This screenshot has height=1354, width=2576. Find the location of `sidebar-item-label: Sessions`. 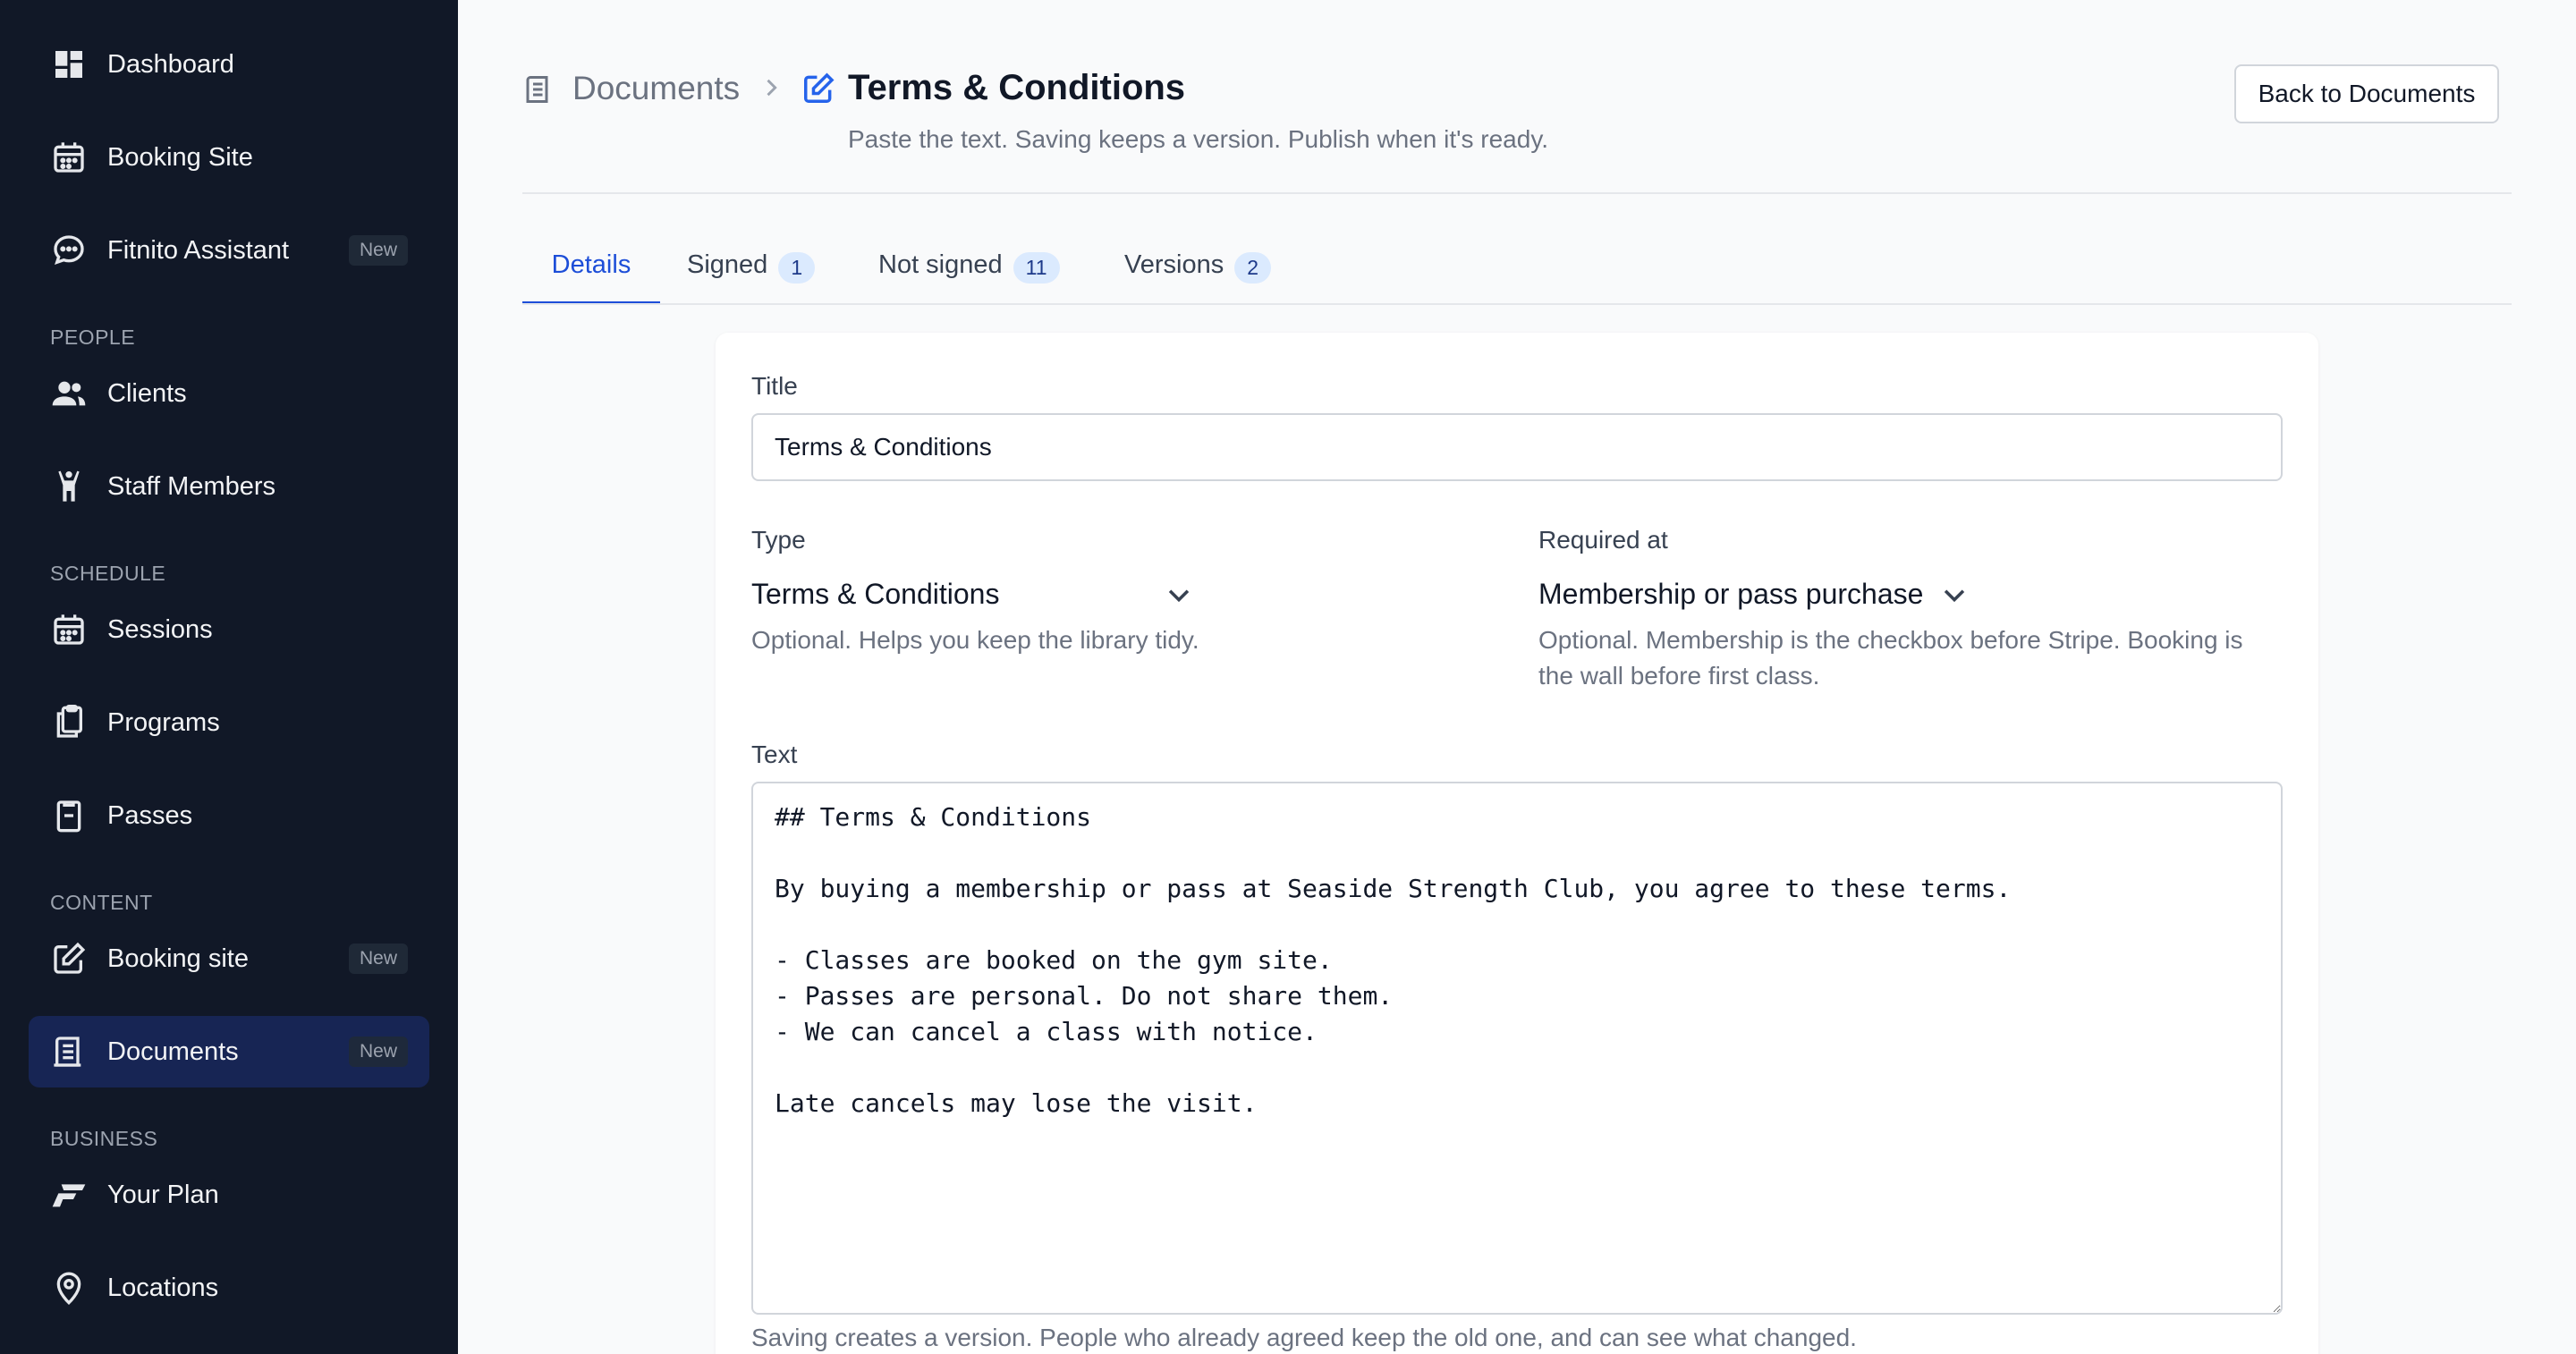

sidebar-item-label: Sessions is located at coordinates (160, 629).